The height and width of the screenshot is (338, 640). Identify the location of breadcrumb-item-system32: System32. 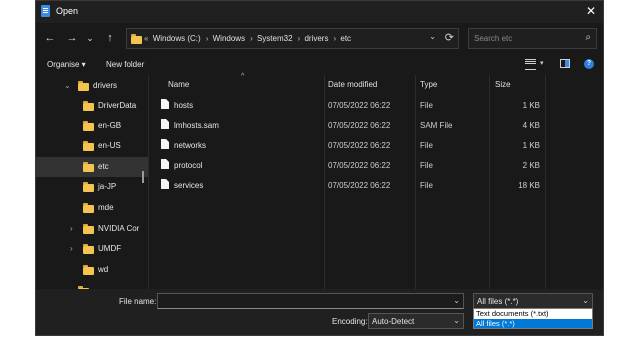
(275, 38).